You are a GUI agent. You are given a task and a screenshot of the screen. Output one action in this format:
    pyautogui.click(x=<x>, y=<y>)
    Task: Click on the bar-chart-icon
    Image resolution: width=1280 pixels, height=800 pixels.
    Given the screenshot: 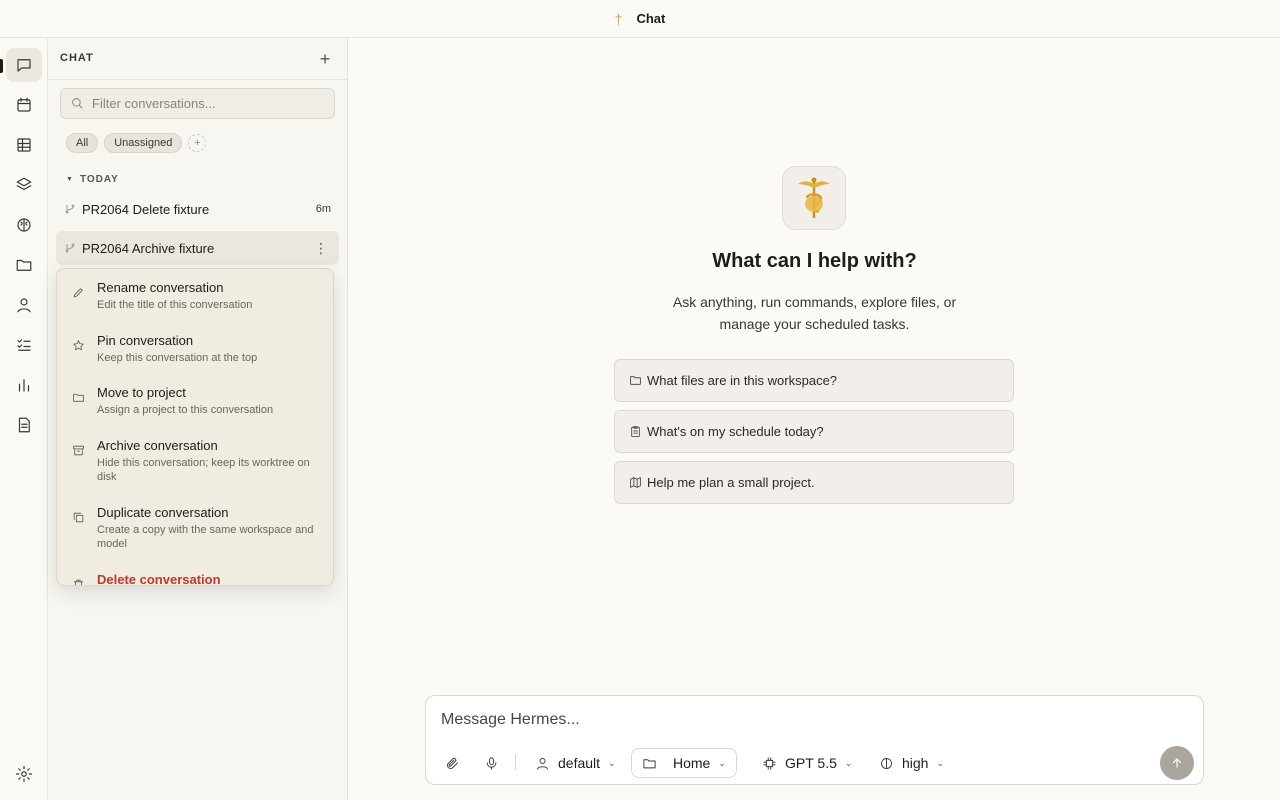 What is the action you would take?
    pyautogui.click(x=24, y=385)
    